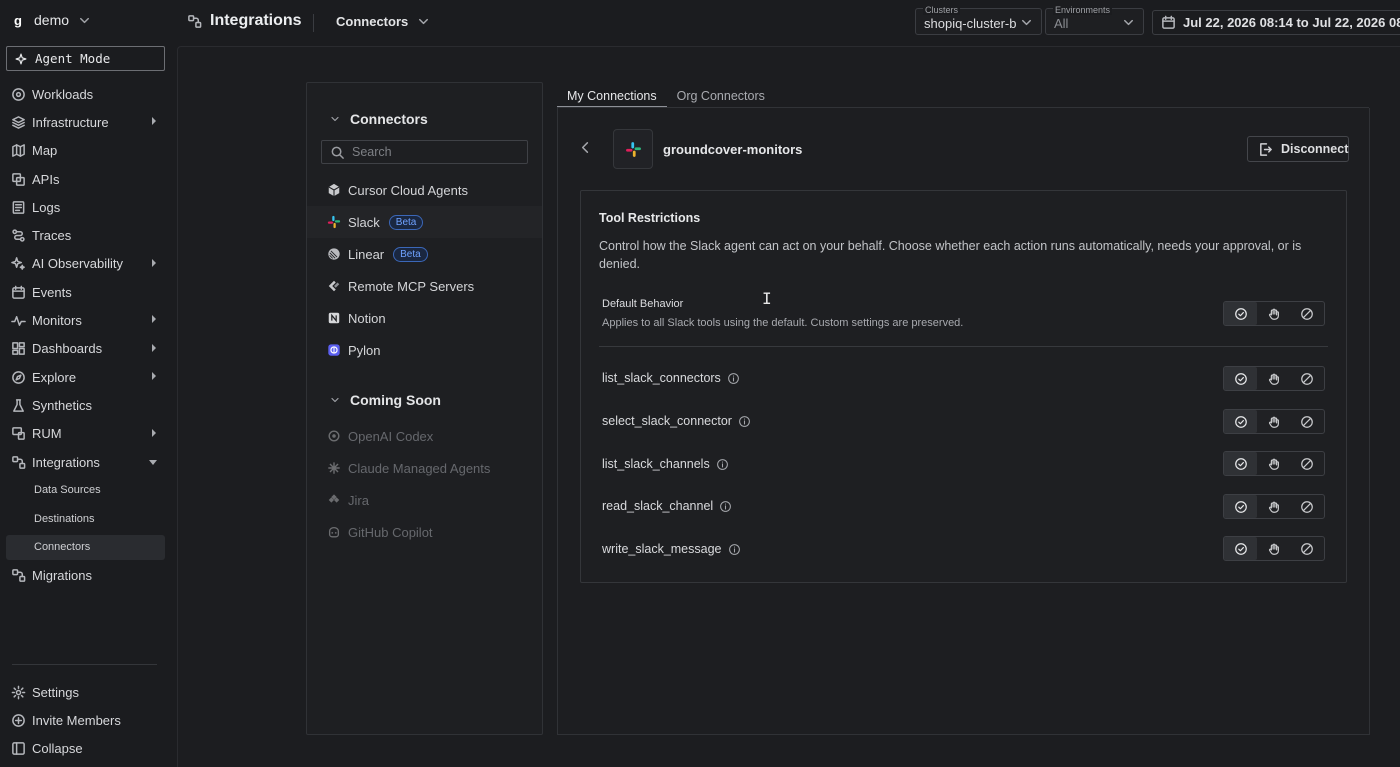 The height and width of the screenshot is (767, 1400). What do you see at coordinates (46, 207) in the screenshot?
I see `sidebar-item-label: Logs` at bounding box center [46, 207].